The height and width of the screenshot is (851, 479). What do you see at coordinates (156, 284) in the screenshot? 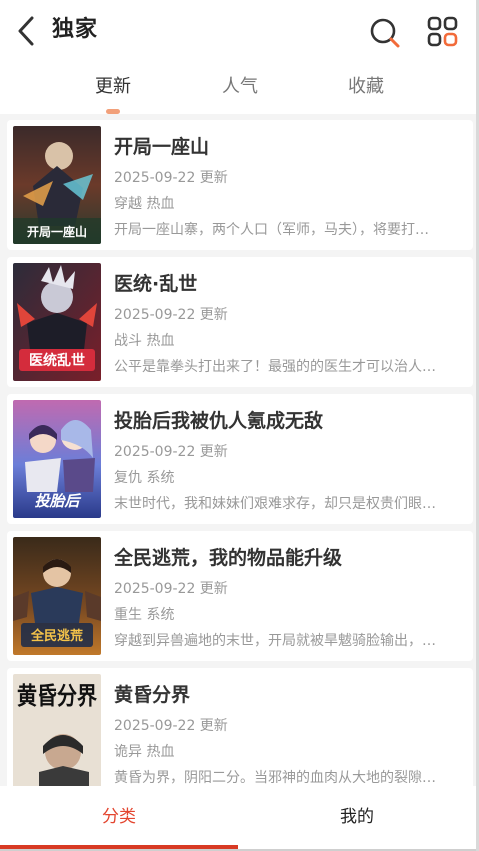
I see `comic-title: 医统·乱世` at bounding box center [156, 284].